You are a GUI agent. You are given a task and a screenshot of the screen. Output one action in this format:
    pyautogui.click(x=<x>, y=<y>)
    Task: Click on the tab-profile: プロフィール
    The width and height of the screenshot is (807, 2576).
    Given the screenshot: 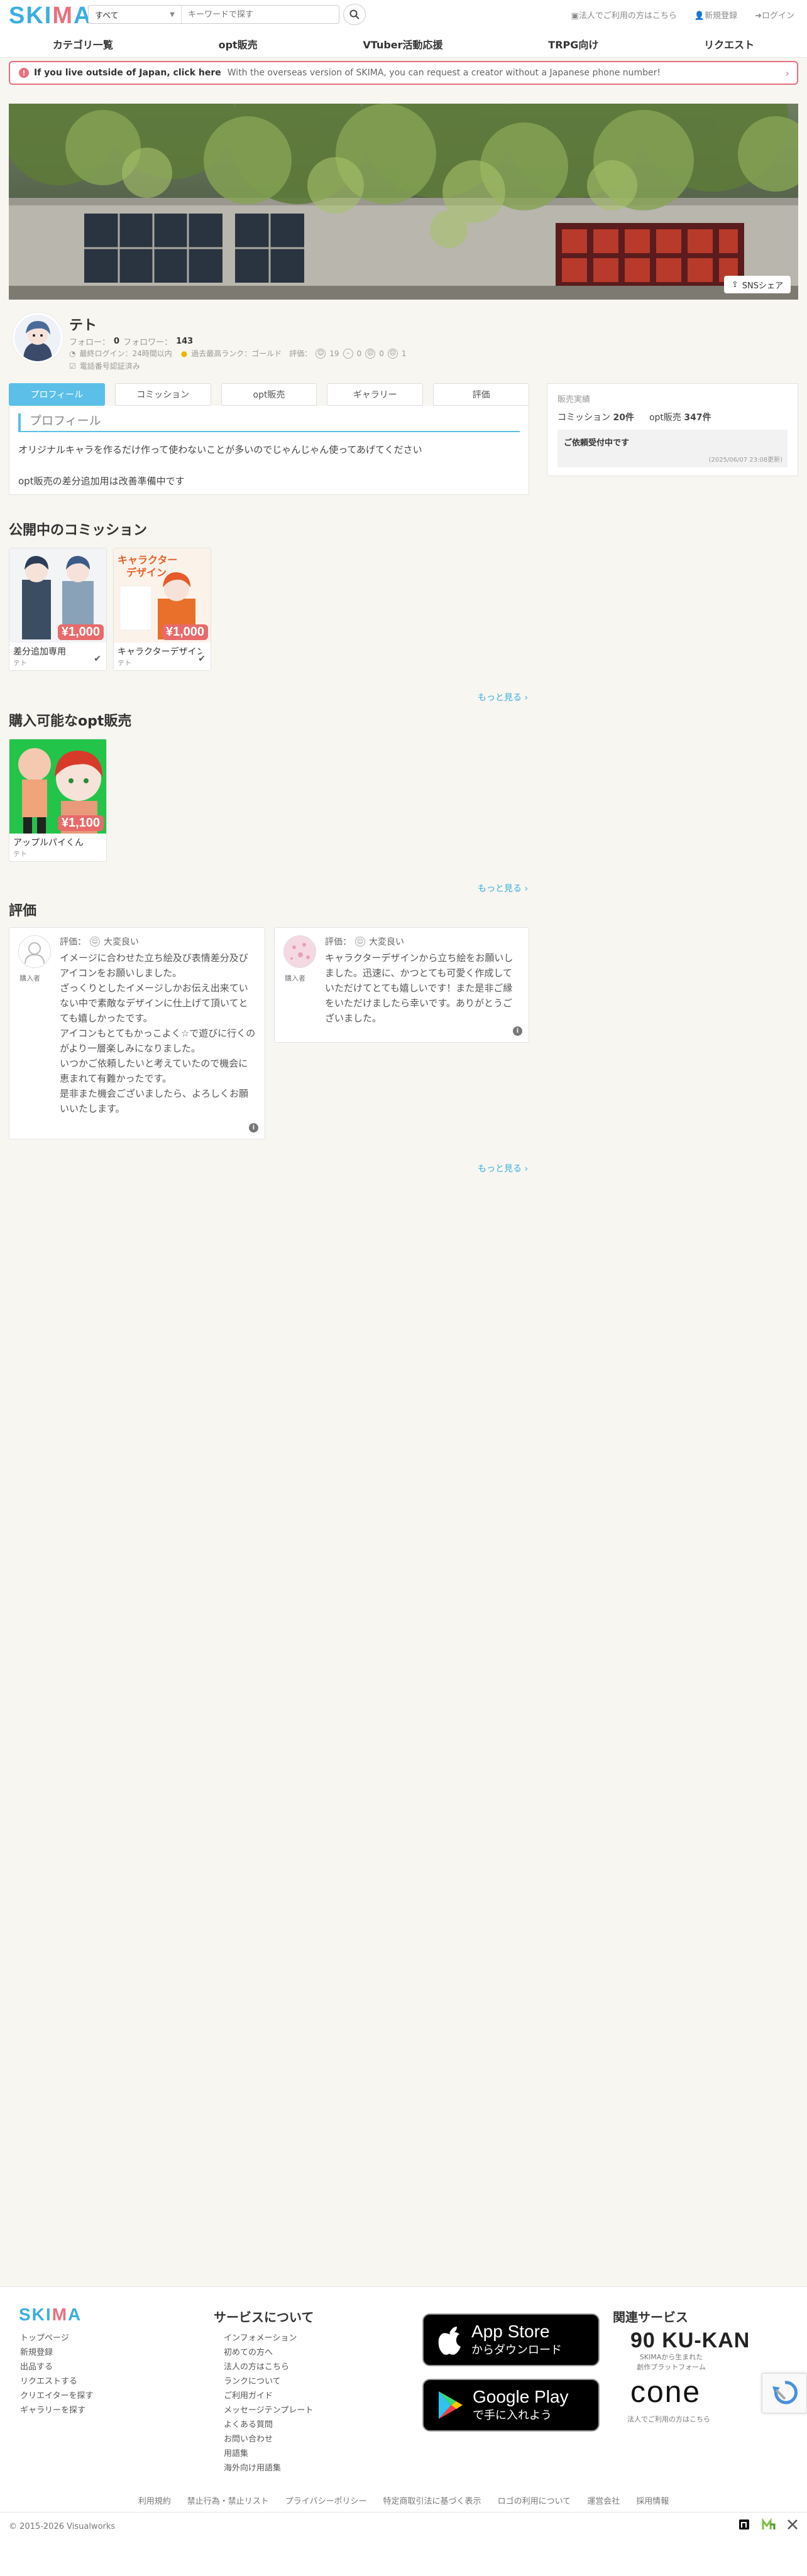 What is the action you would take?
    pyautogui.click(x=57, y=394)
    